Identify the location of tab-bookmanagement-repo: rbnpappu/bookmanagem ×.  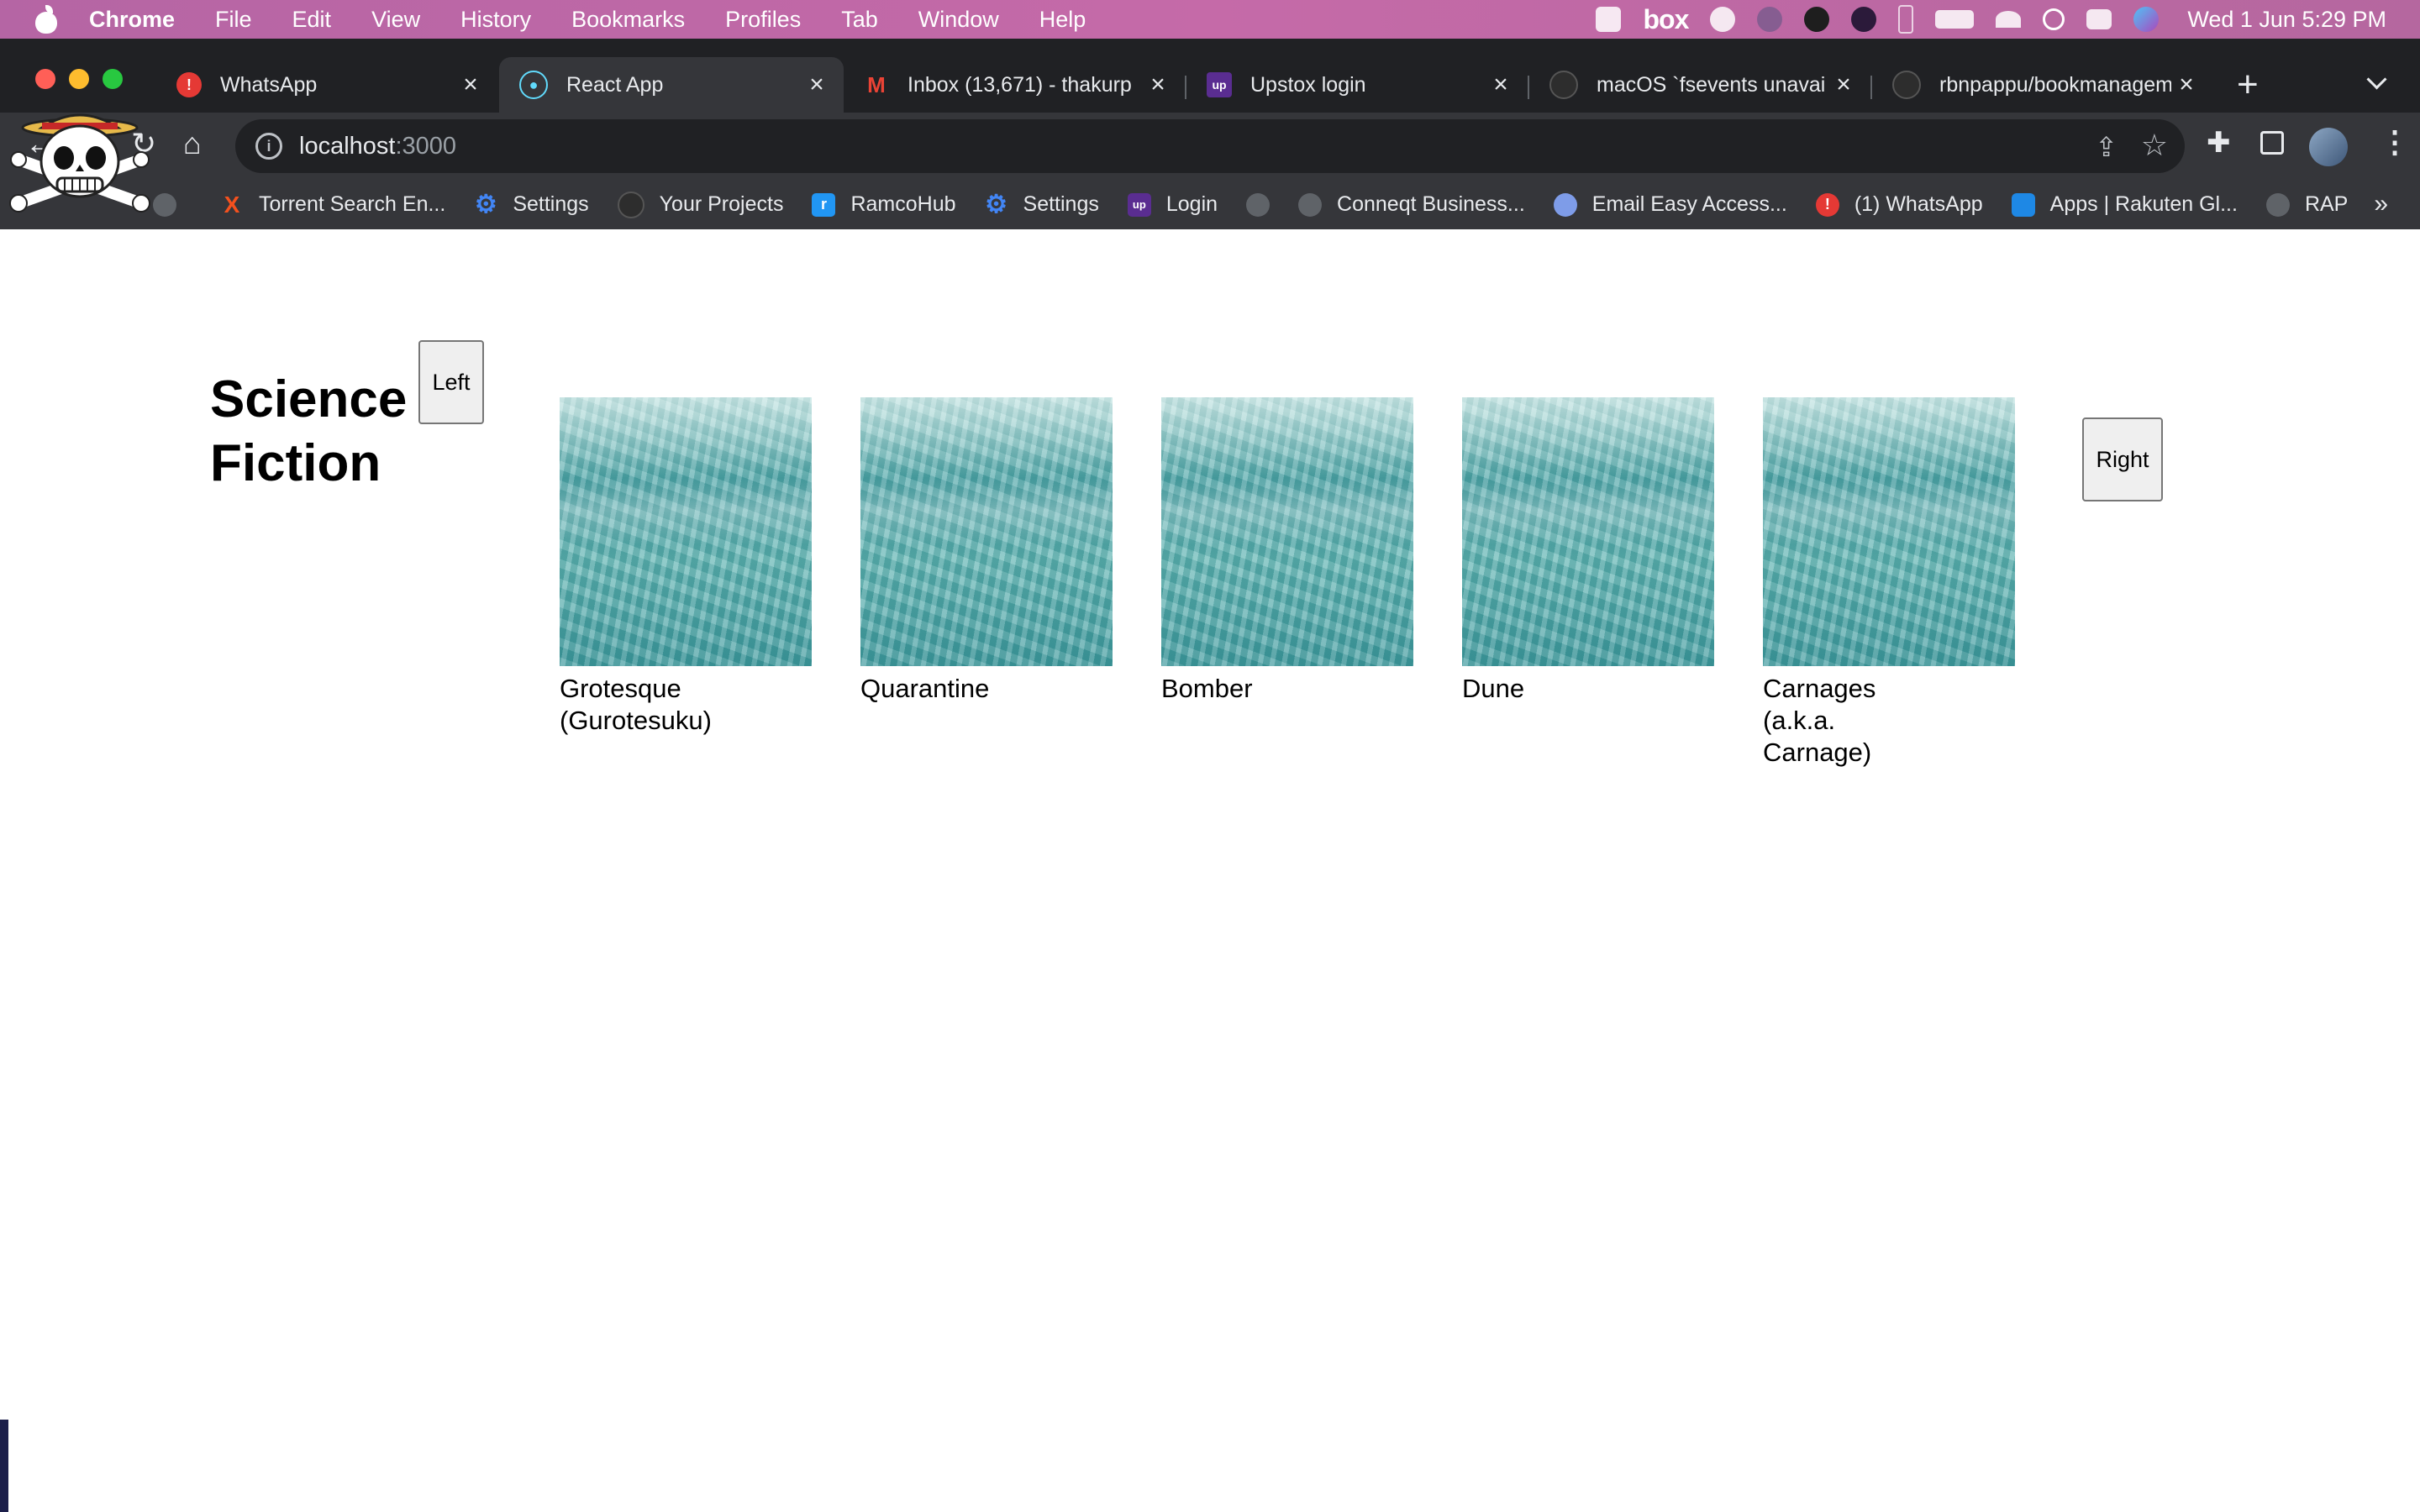
(2043, 85).